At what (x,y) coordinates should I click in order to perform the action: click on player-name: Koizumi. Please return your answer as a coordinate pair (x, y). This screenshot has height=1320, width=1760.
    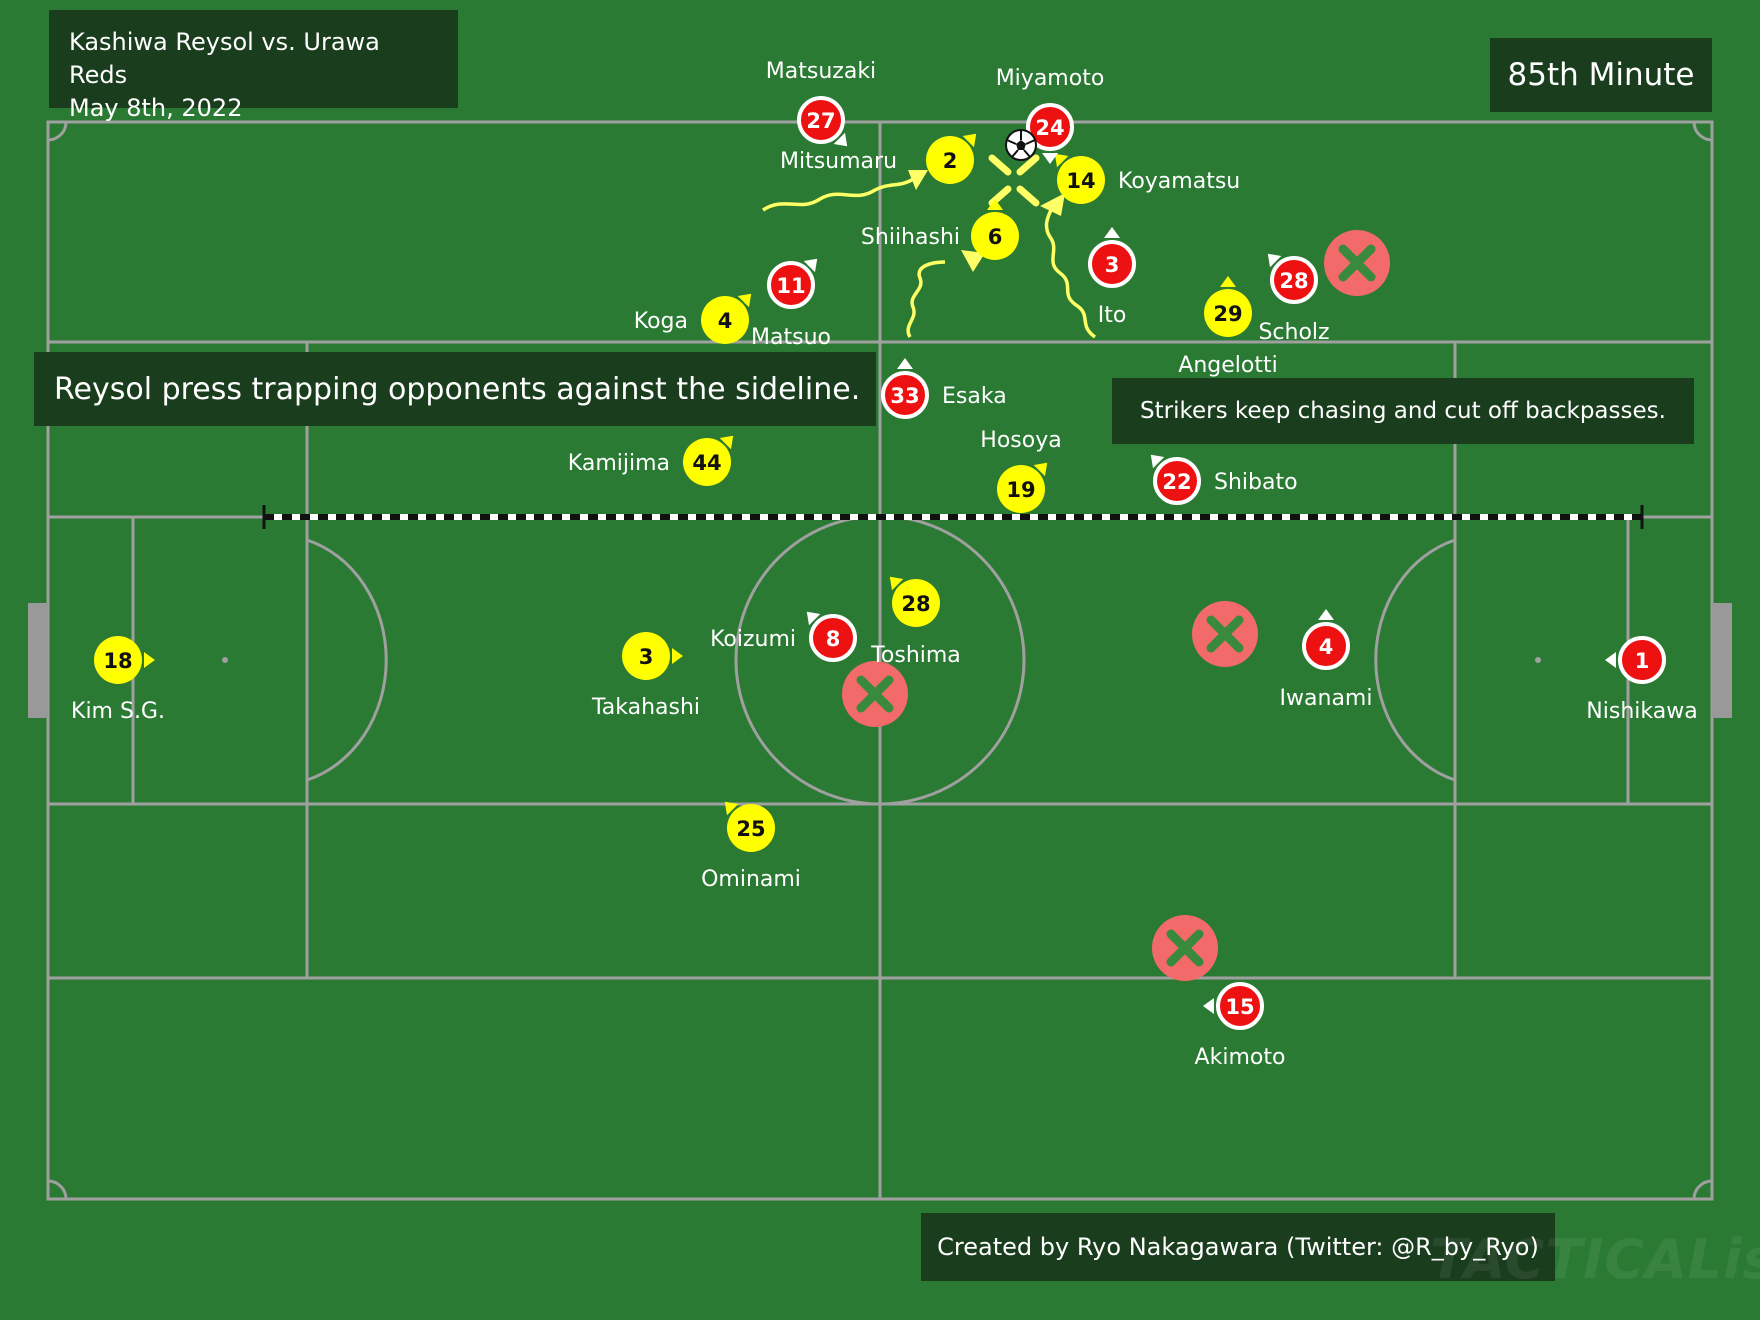
    Looking at the image, I should click on (753, 639).